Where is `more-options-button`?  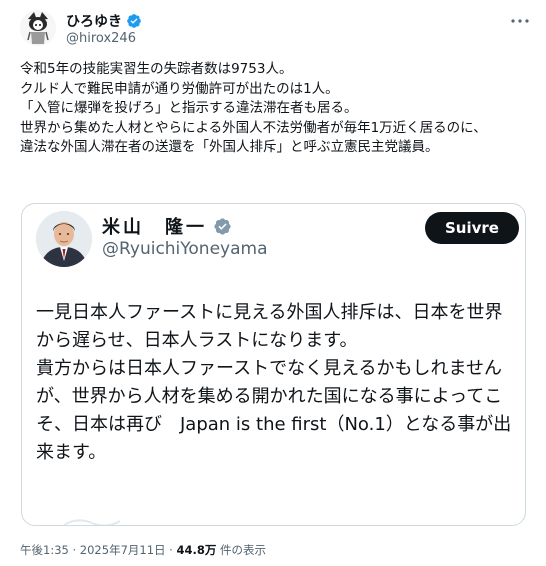
more-options-button is located at coordinates (520, 21).